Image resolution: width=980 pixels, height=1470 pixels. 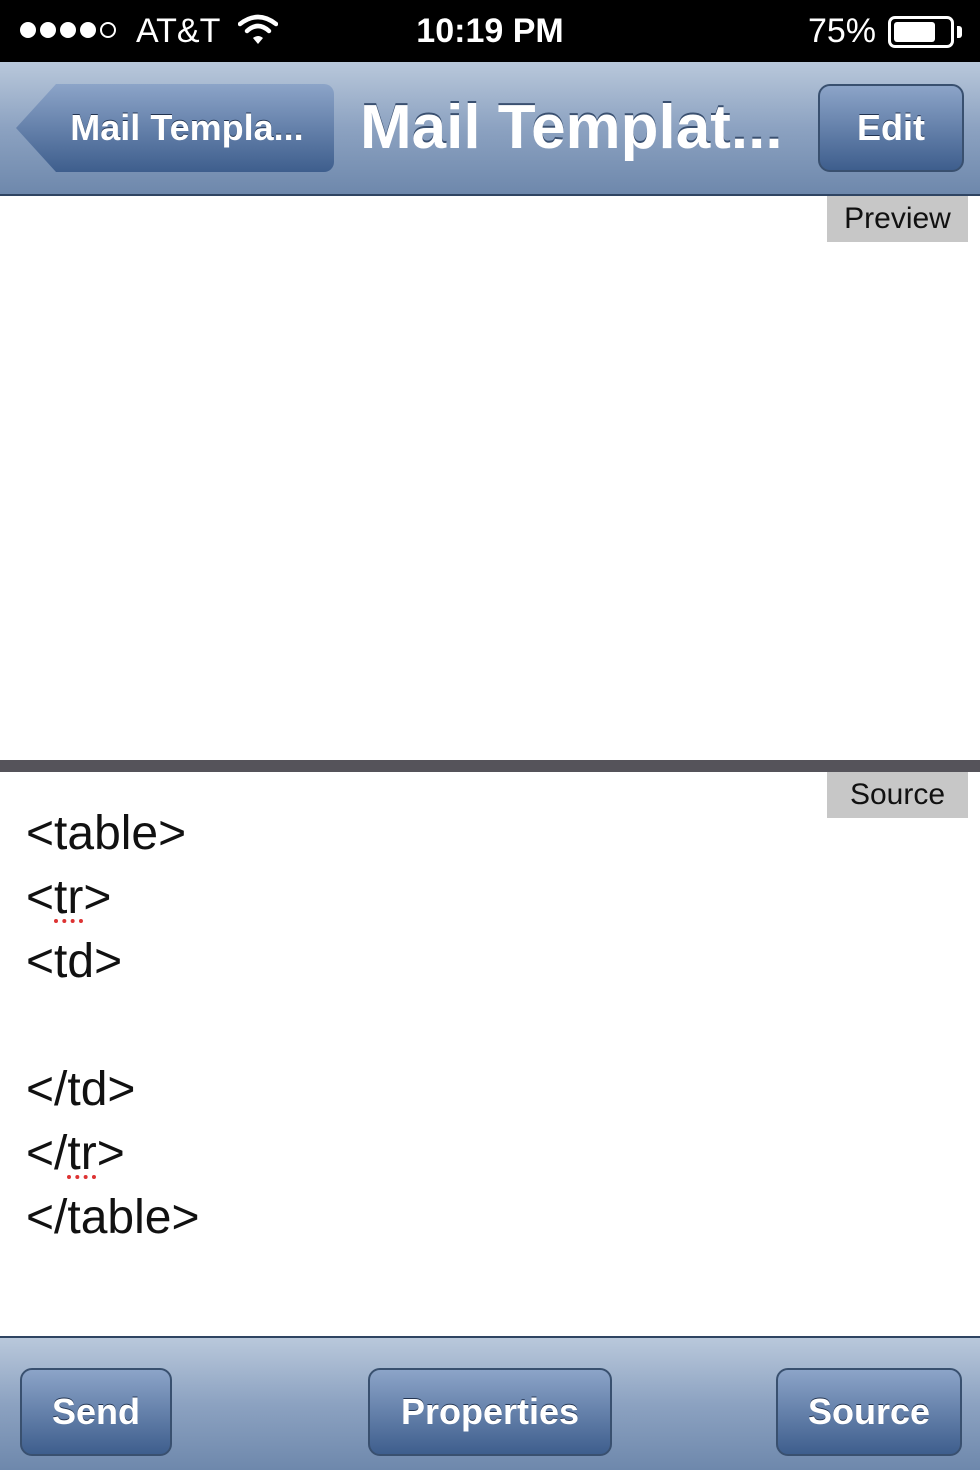 I want to click on battery-icon, so click(x=921, y=32).